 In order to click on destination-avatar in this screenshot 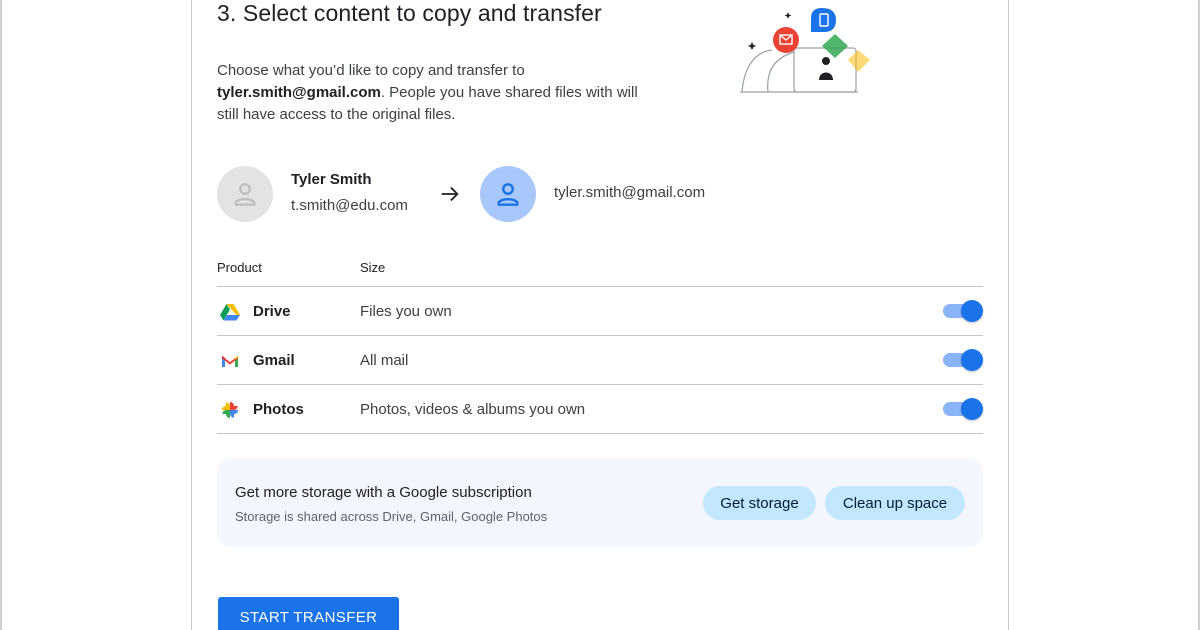, I will do `click(508, 194)`.